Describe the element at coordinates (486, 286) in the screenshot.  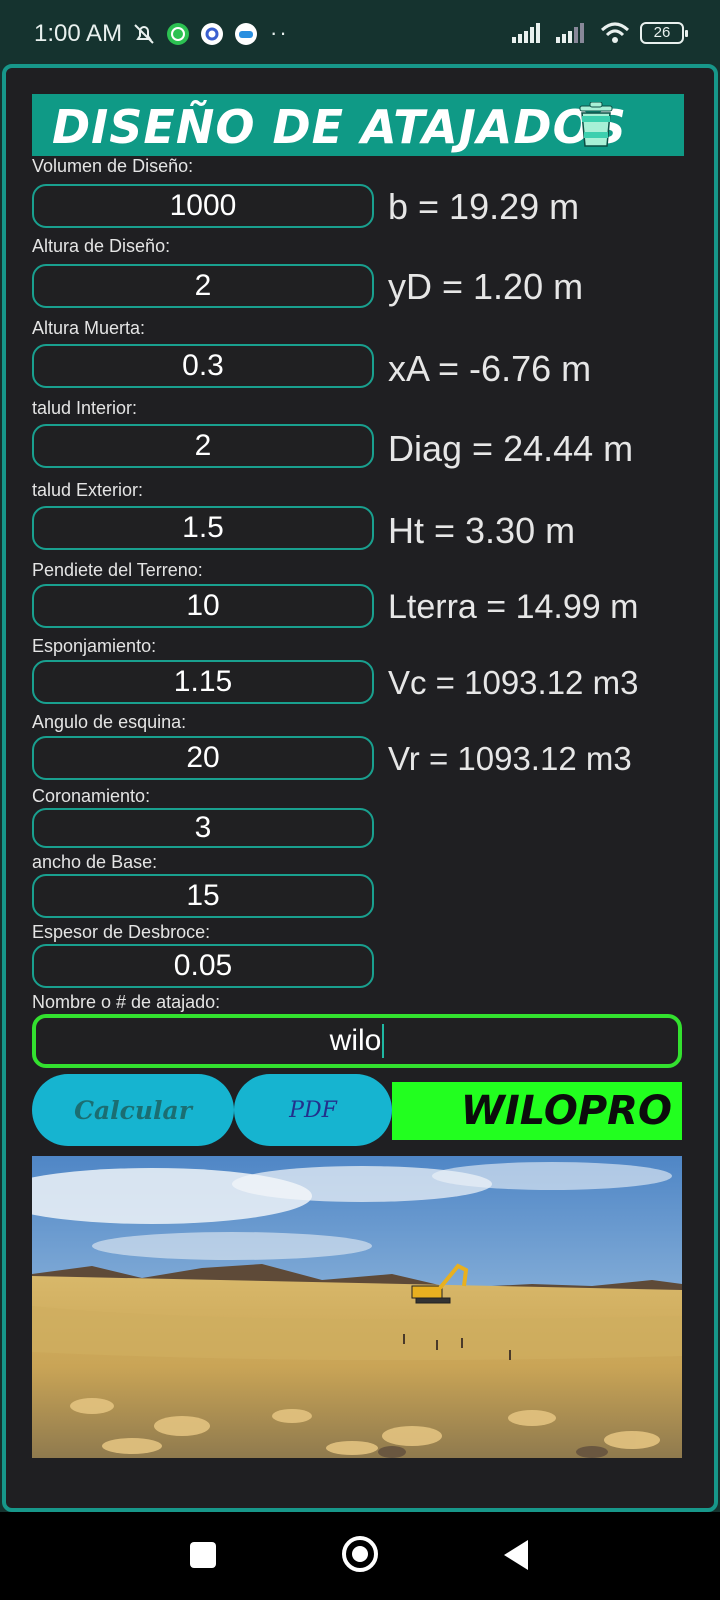
I see `result-yd: yD = 1.20 m` at that location.